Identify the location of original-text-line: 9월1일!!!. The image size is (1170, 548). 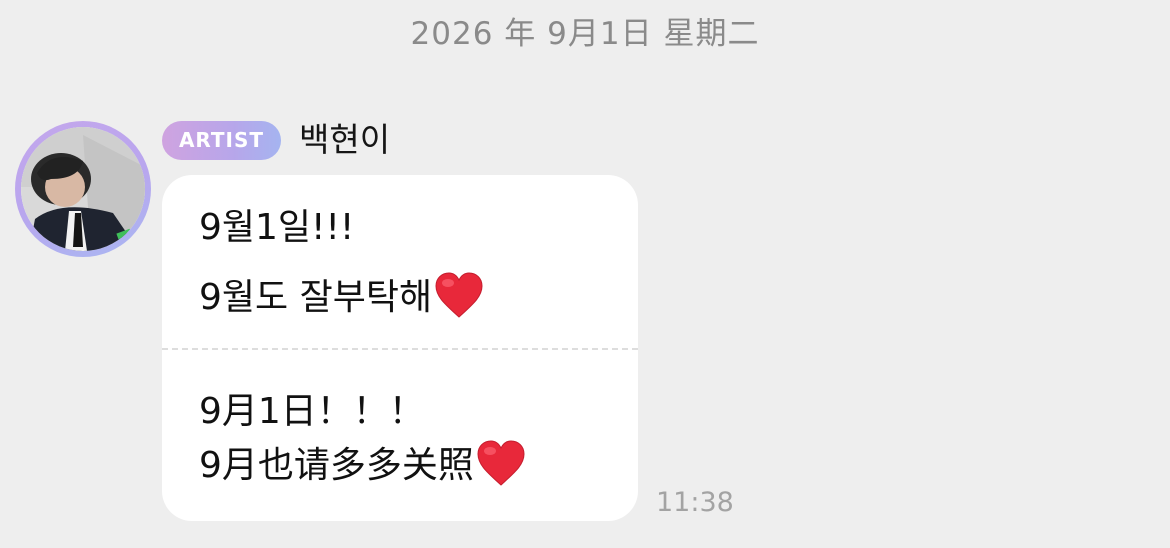
(276, 228).